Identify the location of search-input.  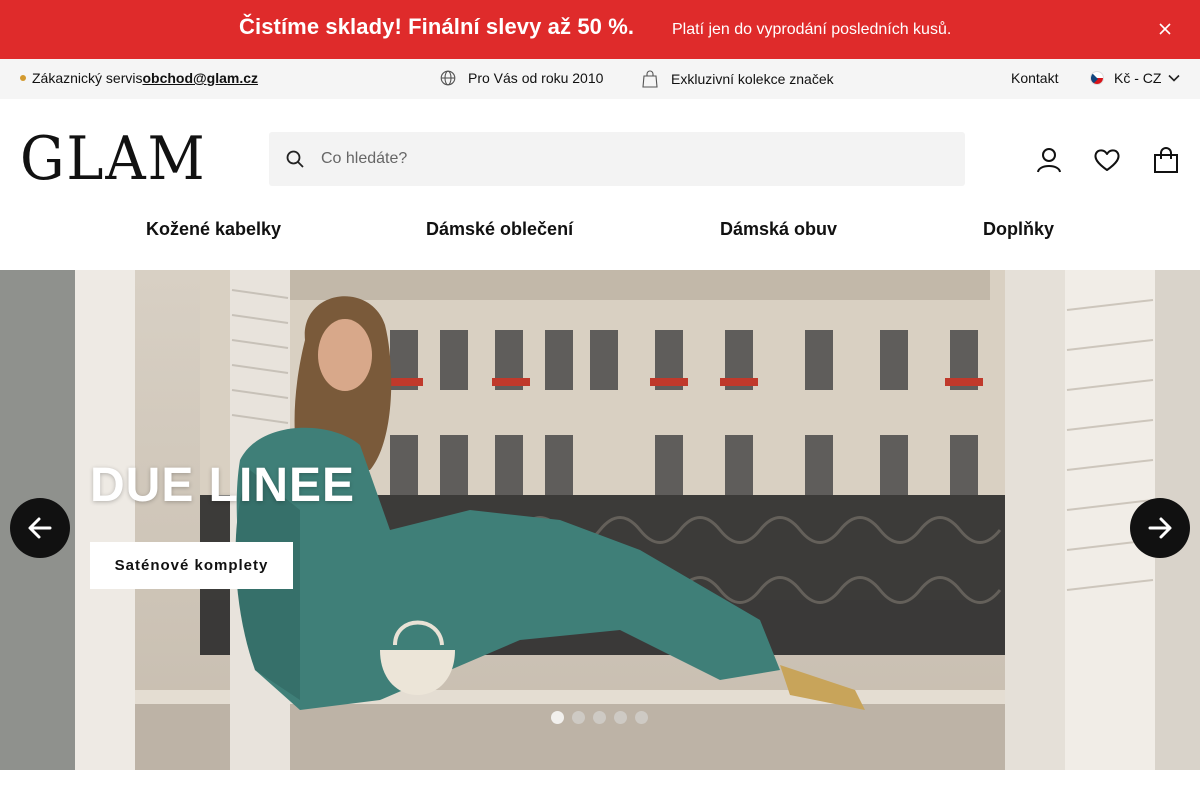
(621, 159).